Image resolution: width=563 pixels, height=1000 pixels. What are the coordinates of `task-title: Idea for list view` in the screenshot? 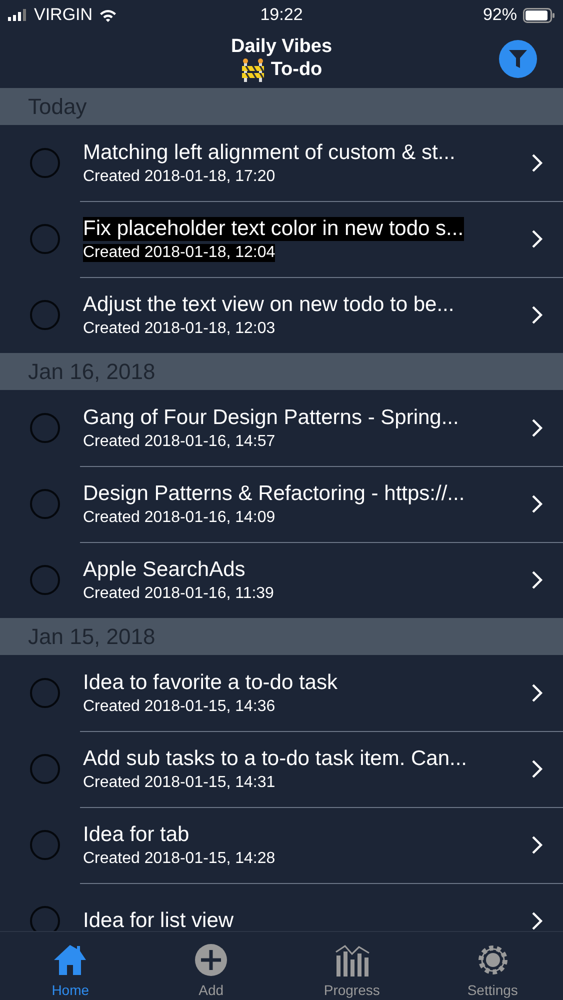 It's located at (158, 920).